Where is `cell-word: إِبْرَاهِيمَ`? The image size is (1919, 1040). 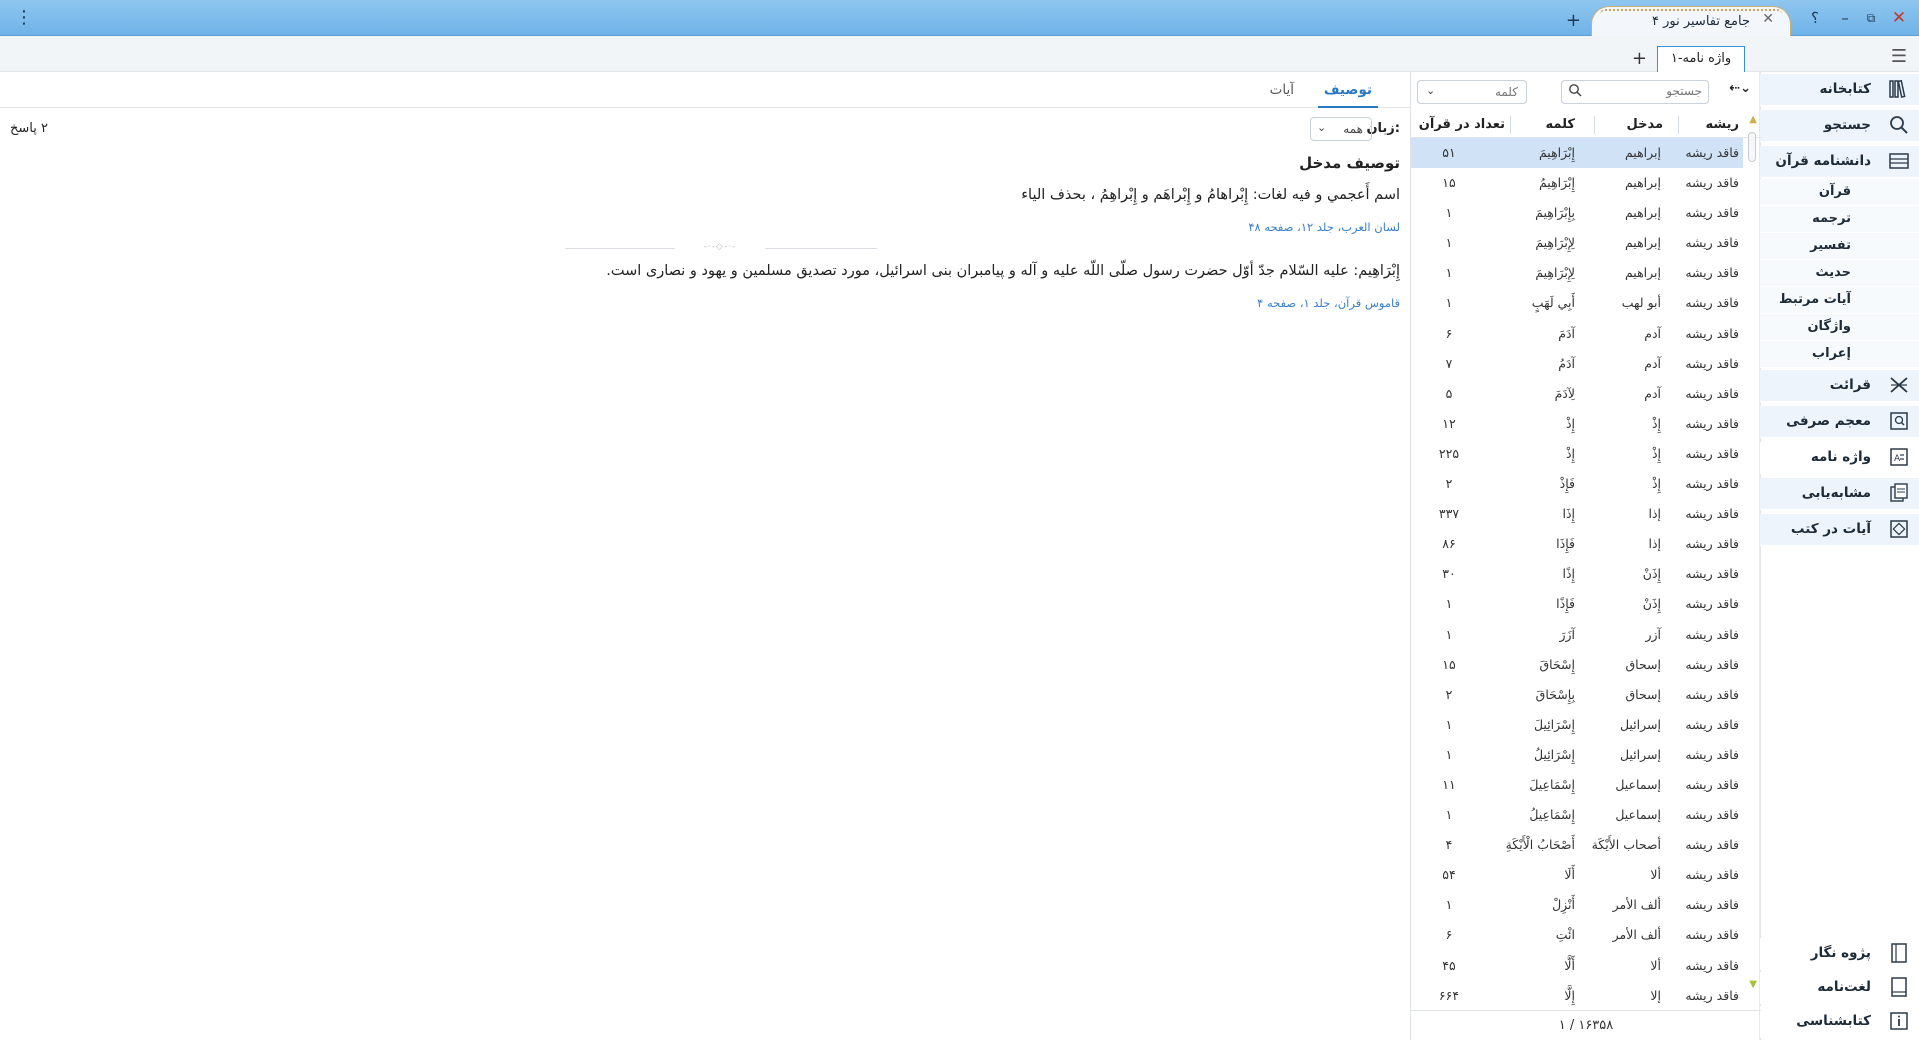
cell-word: إِبْرَاهِيمَ is located at coordinates (1556, 152).